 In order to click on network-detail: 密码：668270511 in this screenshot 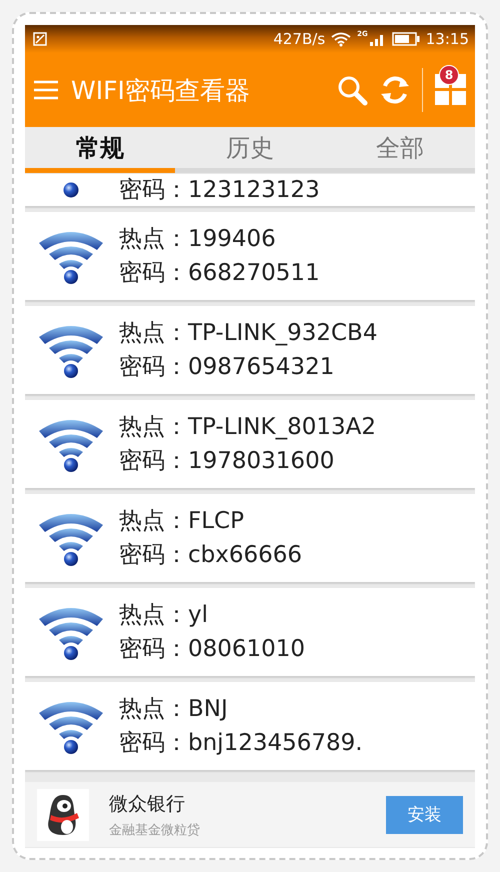, I will do `click(219, 273)`.